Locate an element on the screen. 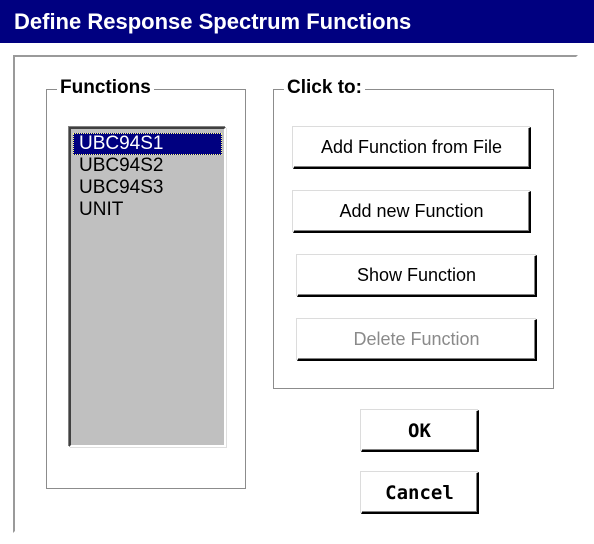 The width and height of the screenshot is (594, 544). window-title: Define Response Spectrum Functions is located at coordinates (297, 21).